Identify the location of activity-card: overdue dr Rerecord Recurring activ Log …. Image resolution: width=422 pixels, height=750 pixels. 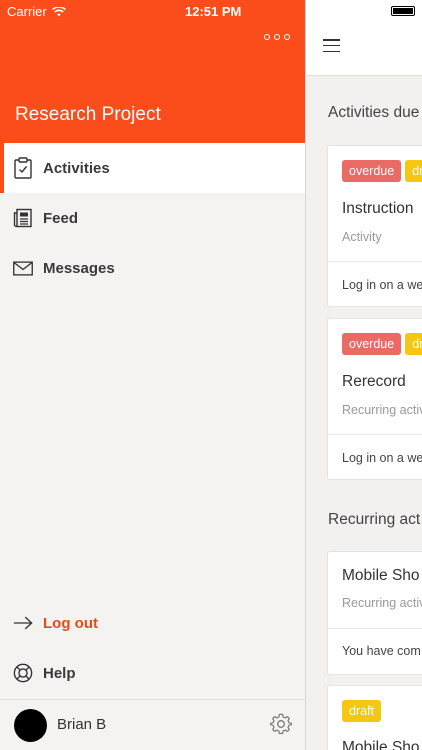
(374, 399).